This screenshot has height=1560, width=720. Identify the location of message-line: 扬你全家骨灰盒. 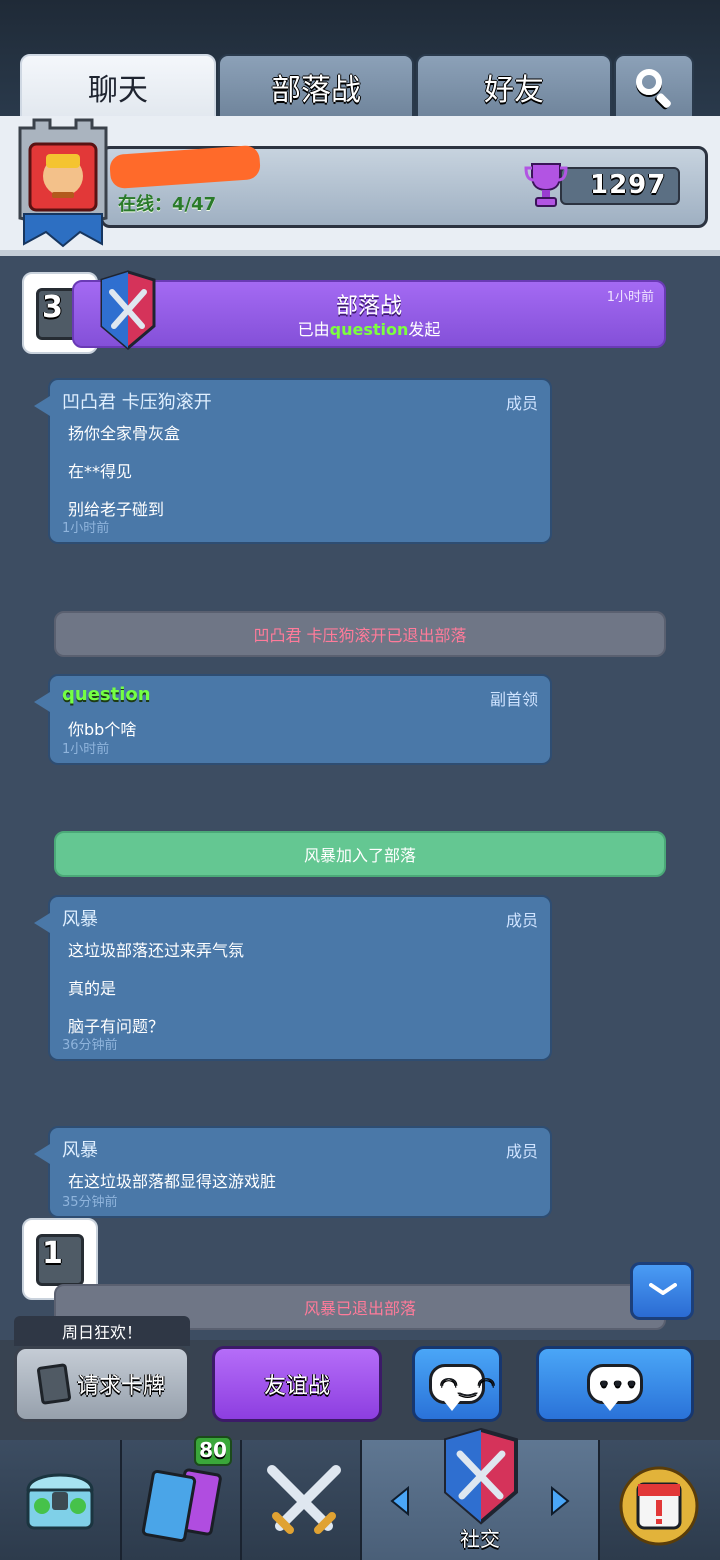
(124, 433).